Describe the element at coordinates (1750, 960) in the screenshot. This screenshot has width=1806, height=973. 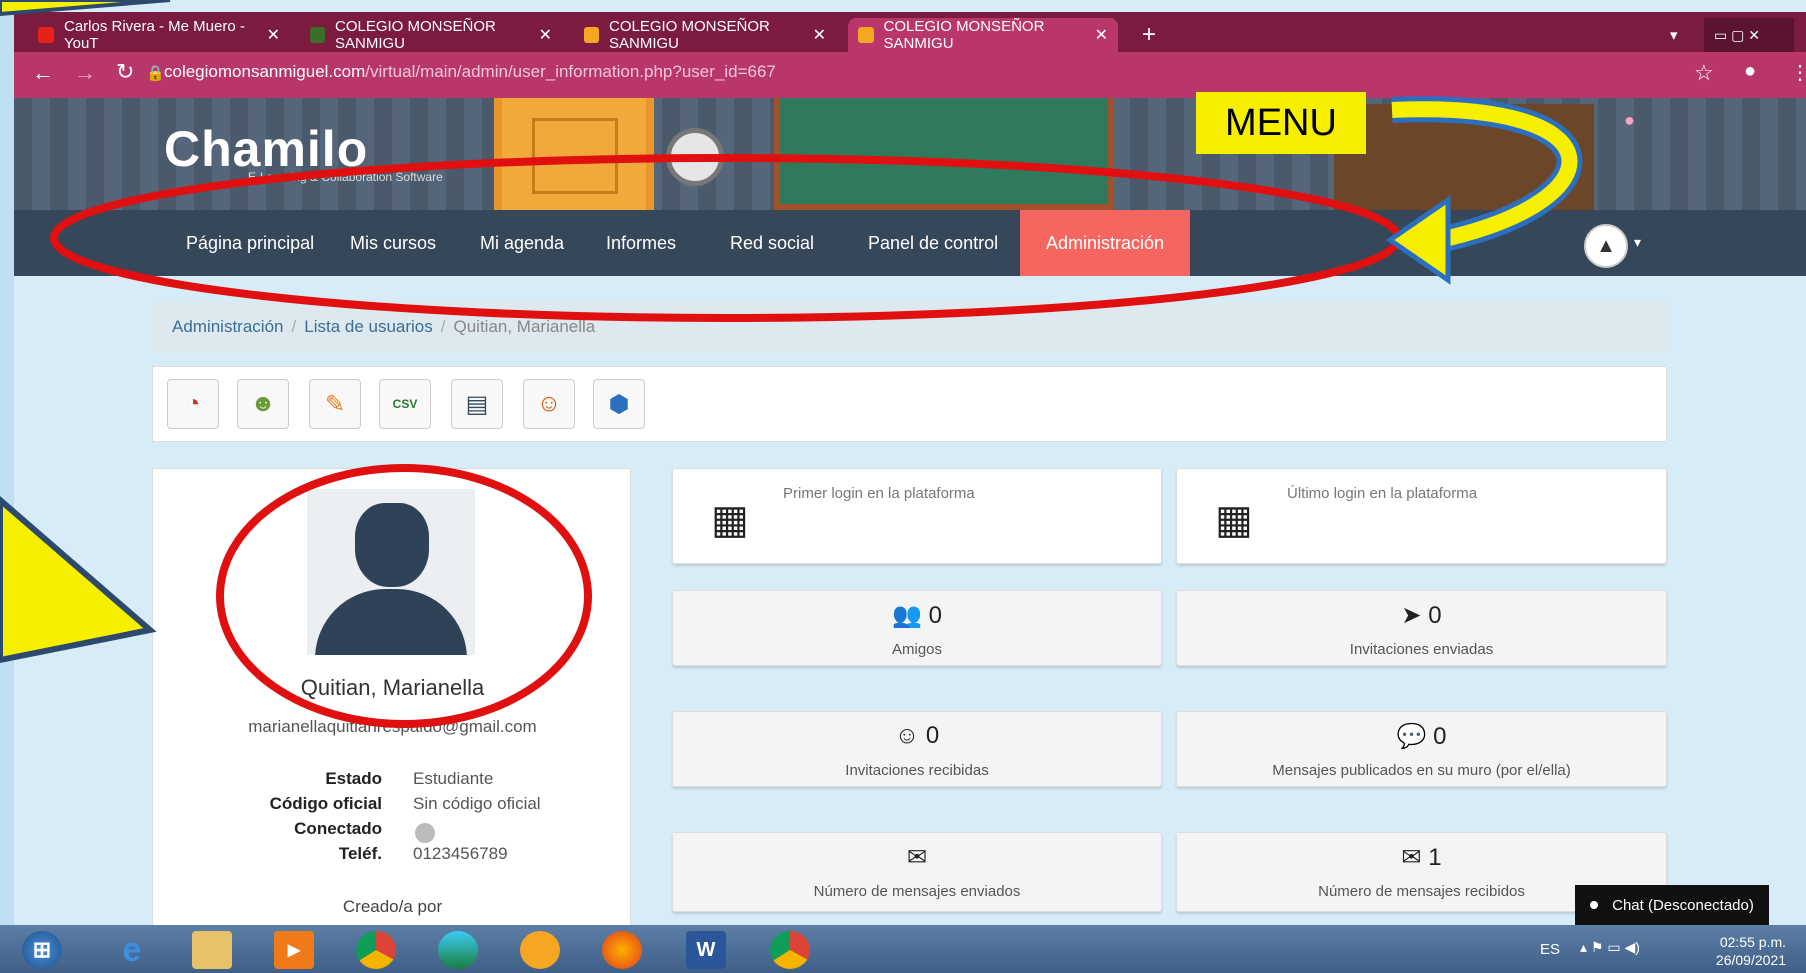
I see `clock-date: 26/09/2021` at that location.